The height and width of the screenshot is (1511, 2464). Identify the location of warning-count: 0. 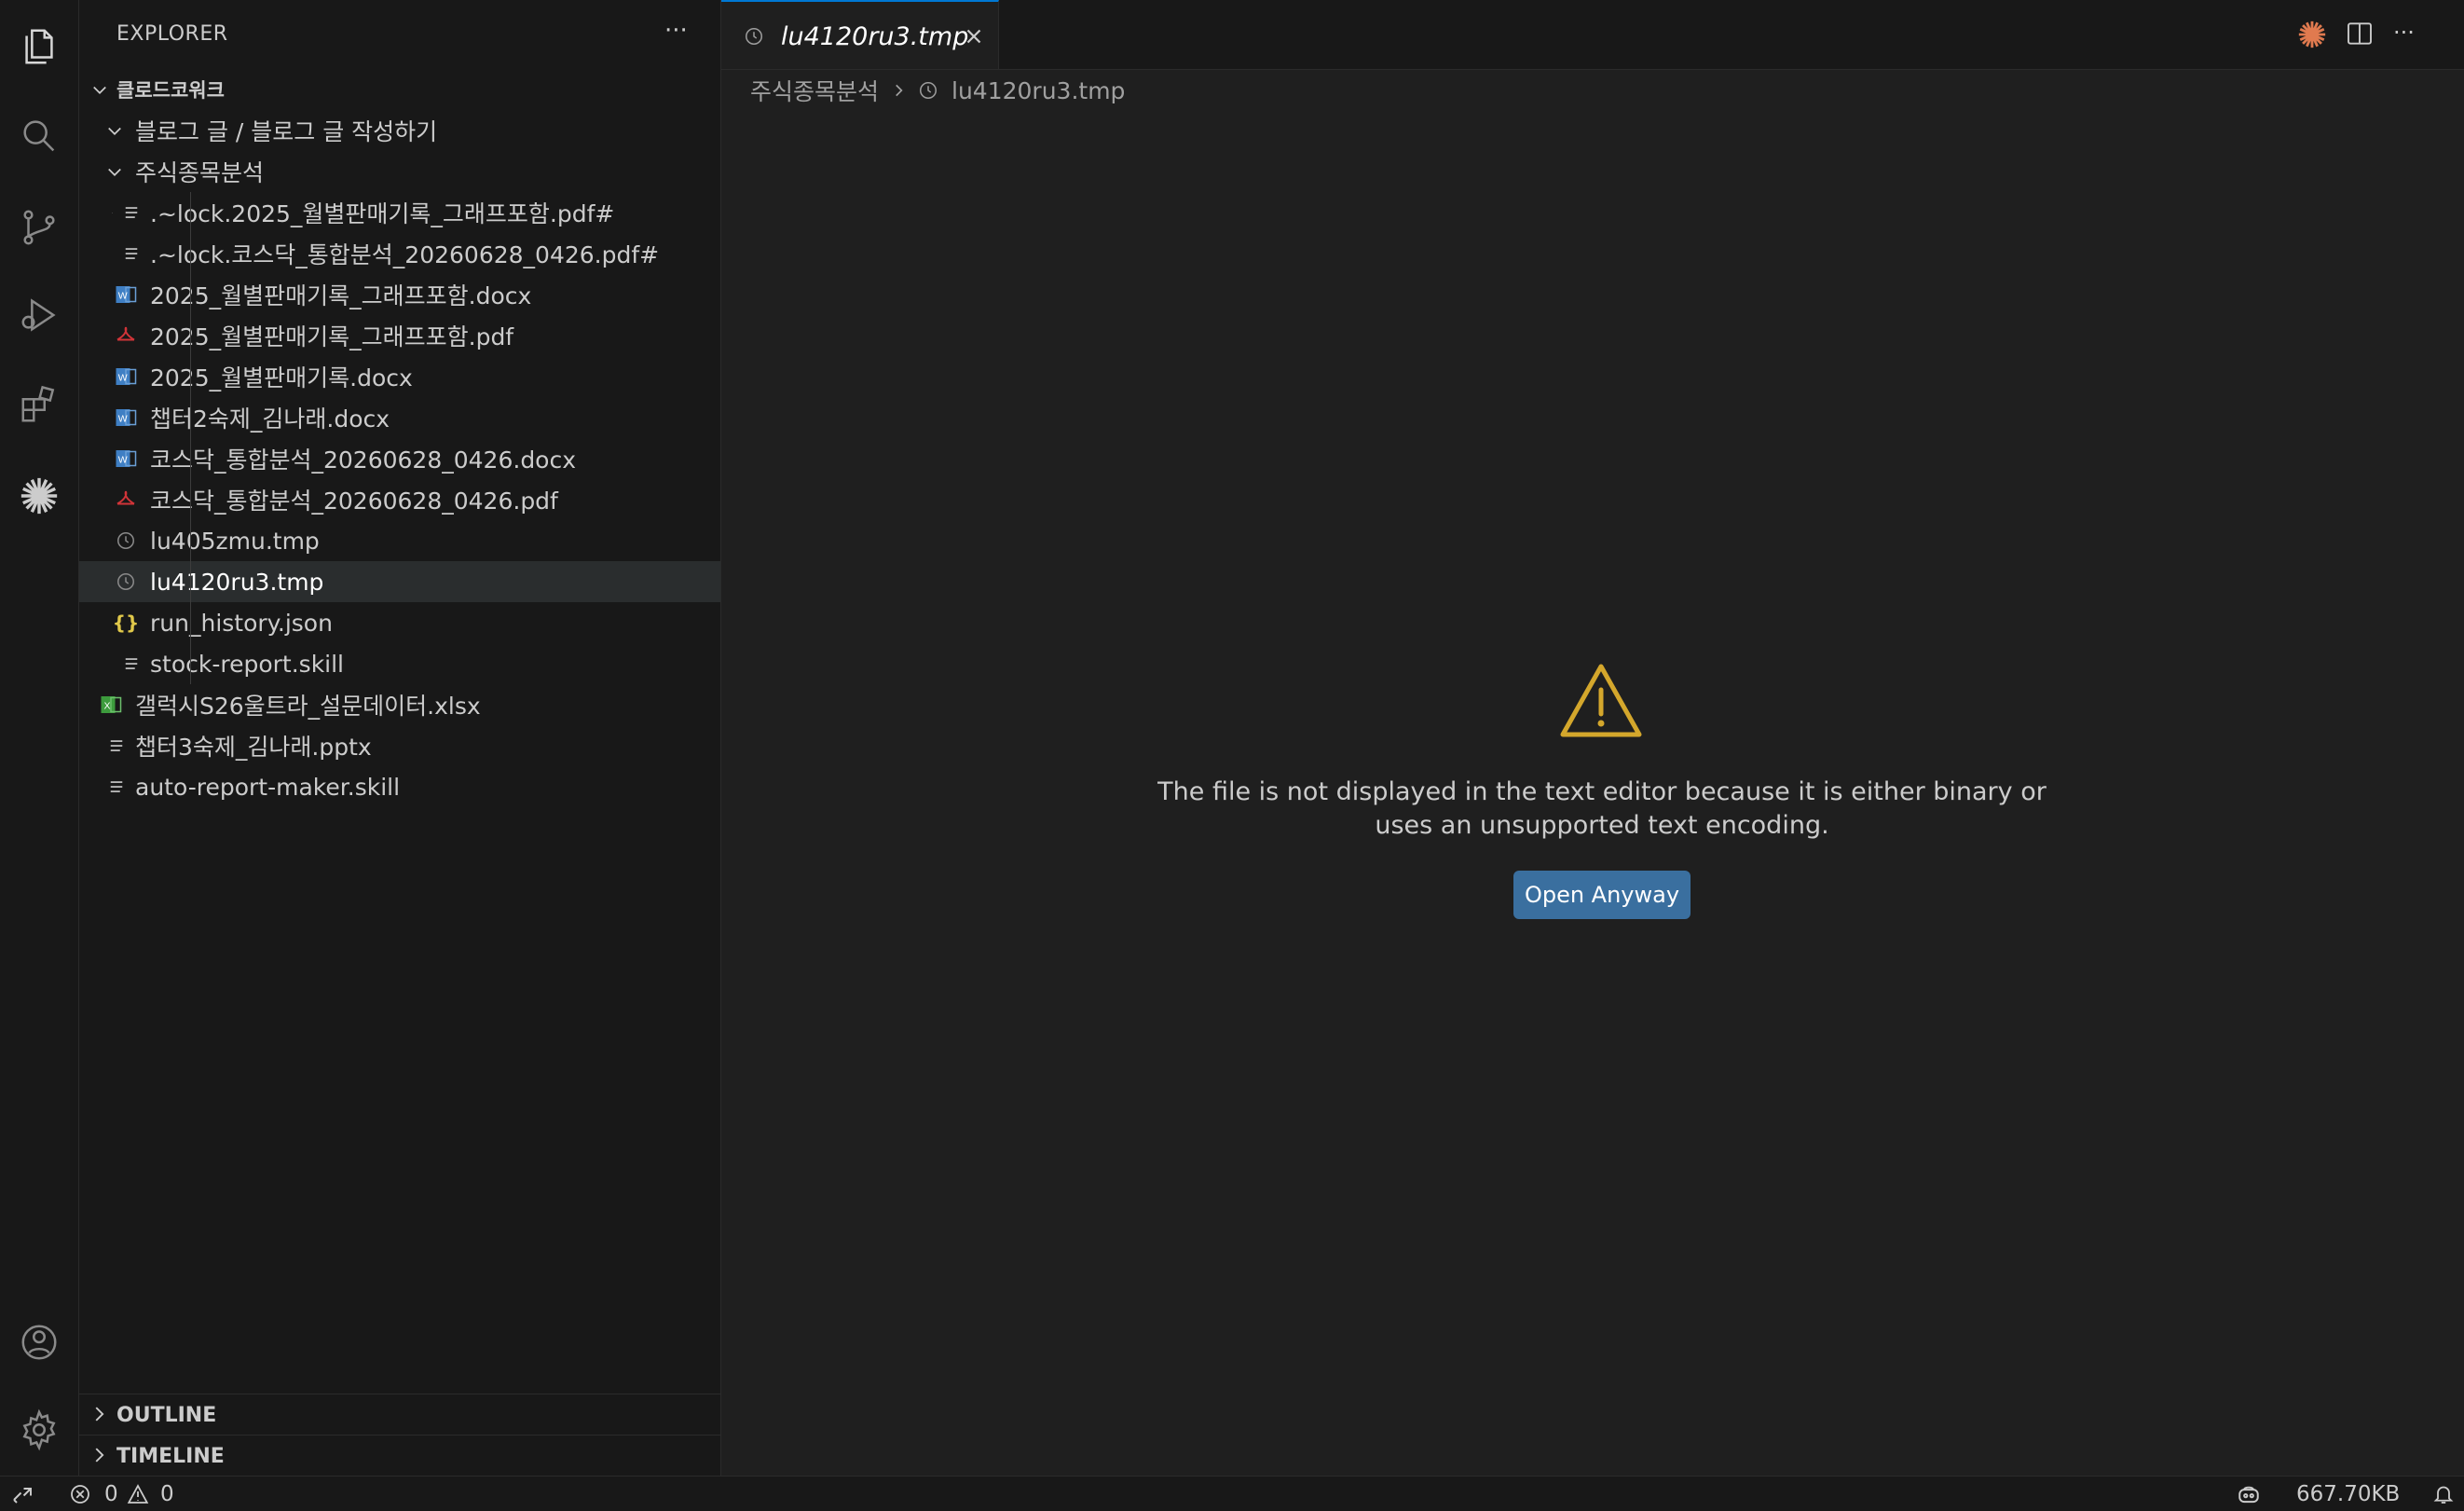
(167, 1494).